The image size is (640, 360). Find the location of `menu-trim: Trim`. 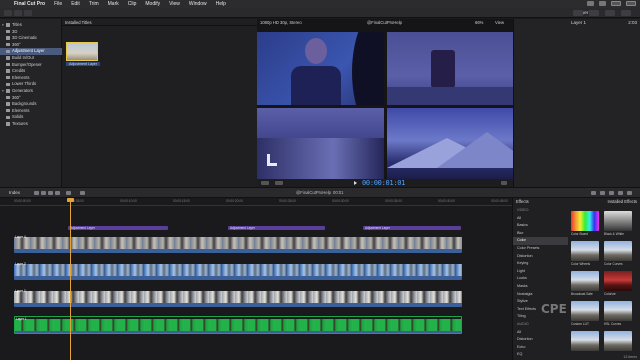

menu-trim: Trim is located at coordinates (94, 4).